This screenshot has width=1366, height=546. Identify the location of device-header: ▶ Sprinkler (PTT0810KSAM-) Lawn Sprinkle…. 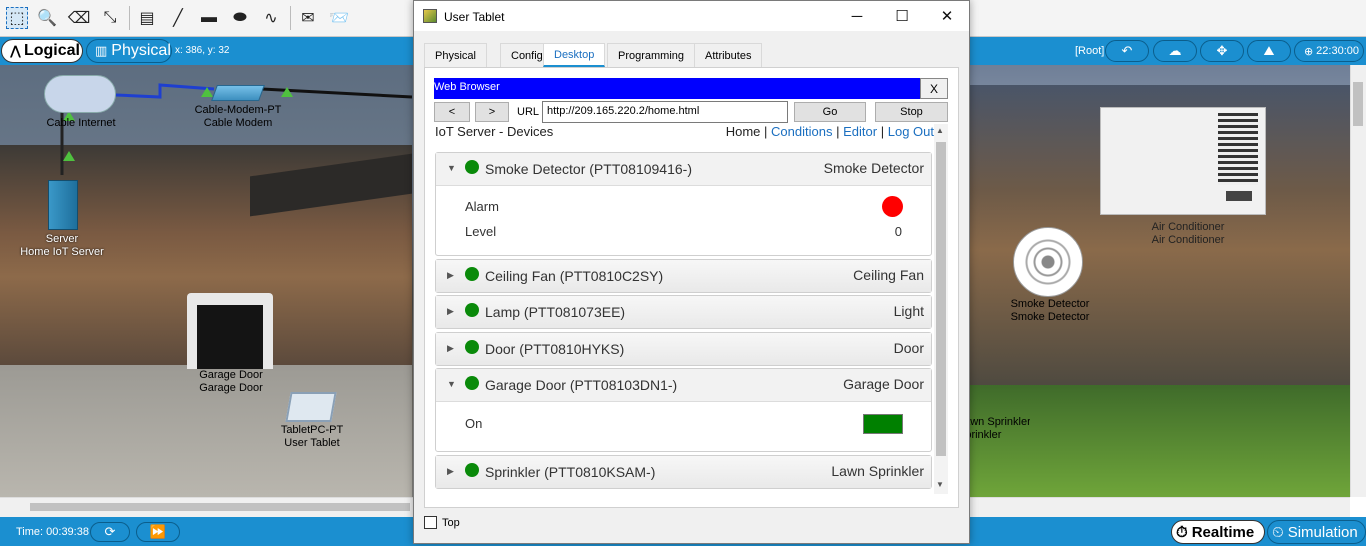
(683, 472).